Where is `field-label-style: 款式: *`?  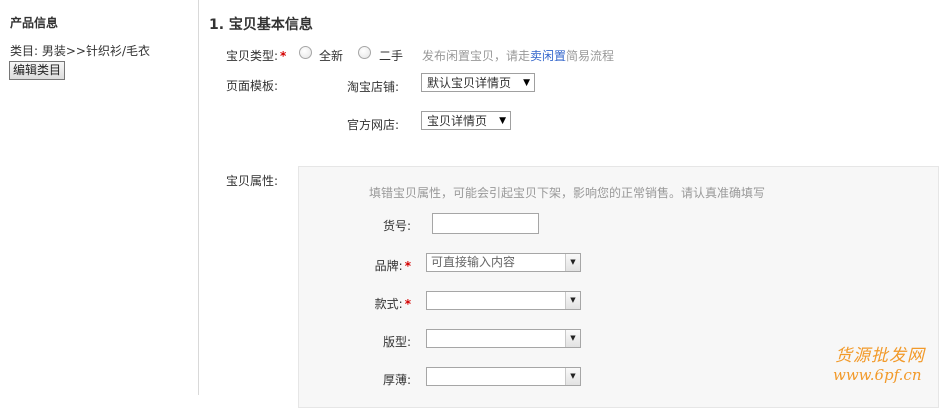
field-label-style: 款式: * is located at coordinates (391, 303).